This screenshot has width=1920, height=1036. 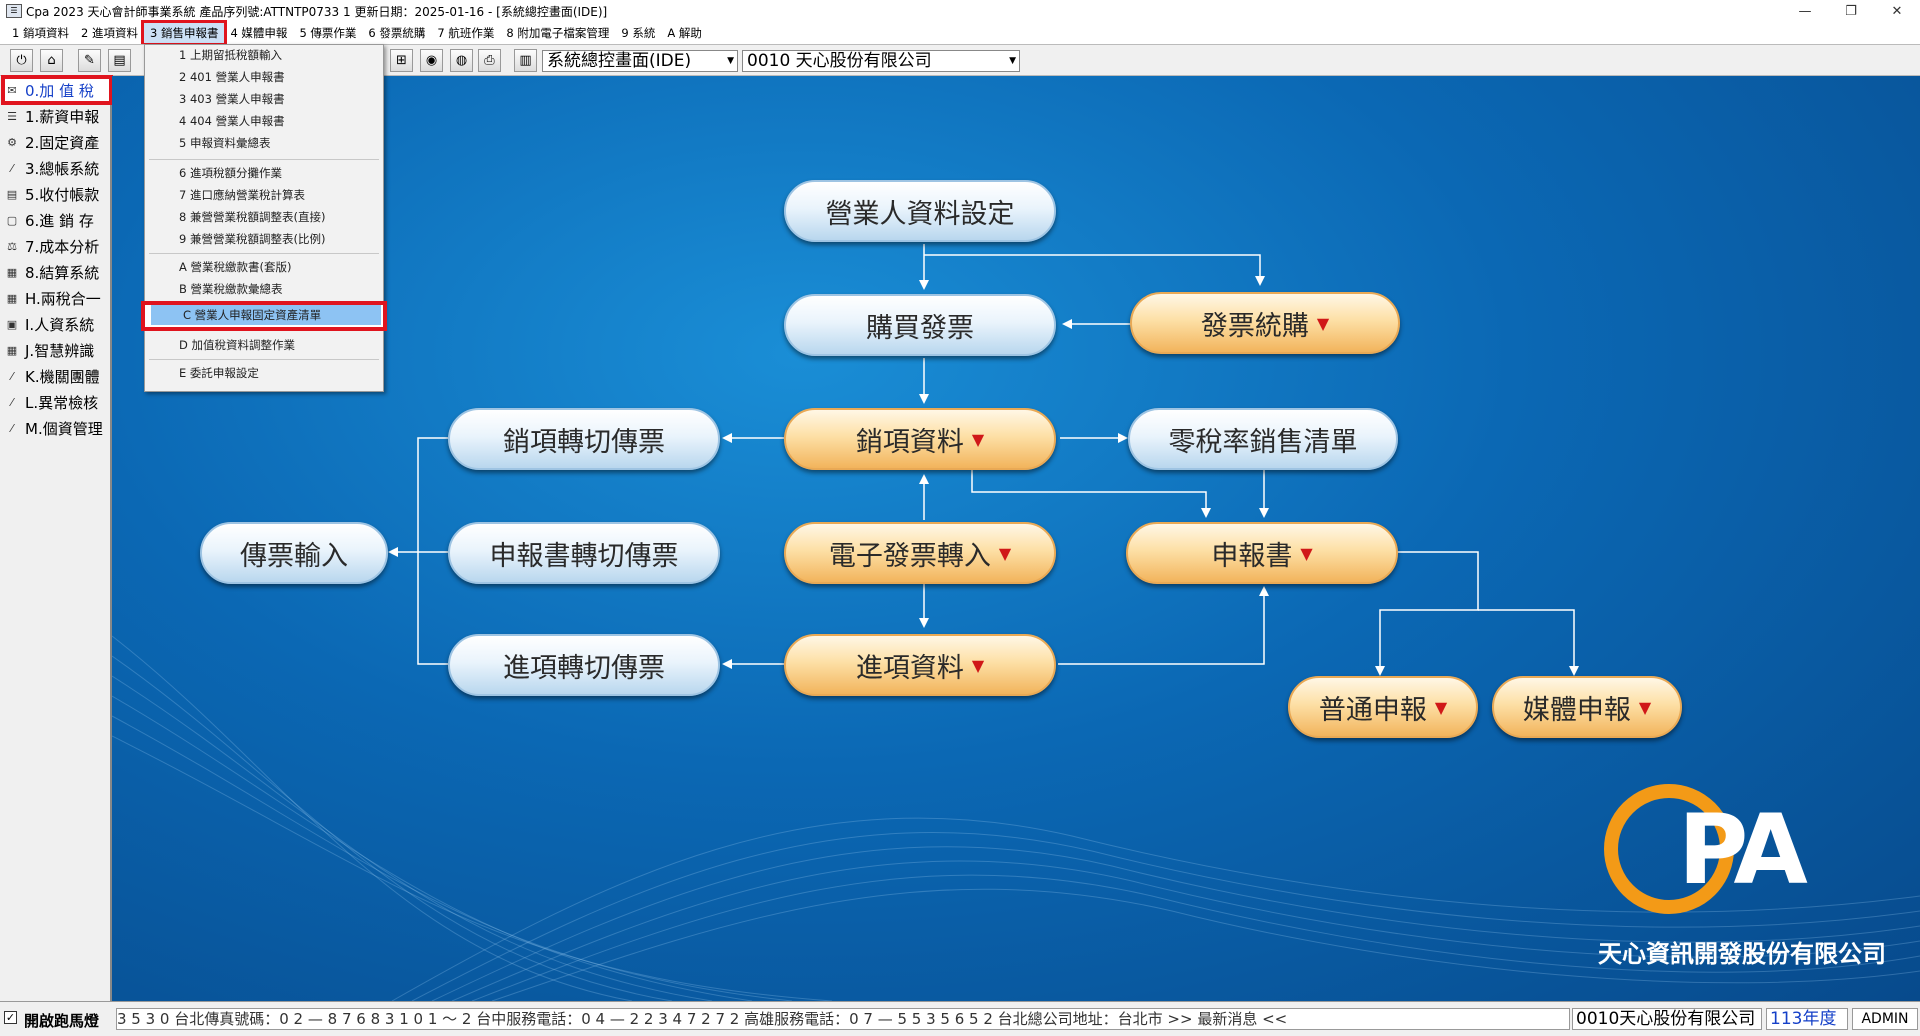 I want to click on menu-purchase-data: 2 進項資料, so click(x=109, y=33).